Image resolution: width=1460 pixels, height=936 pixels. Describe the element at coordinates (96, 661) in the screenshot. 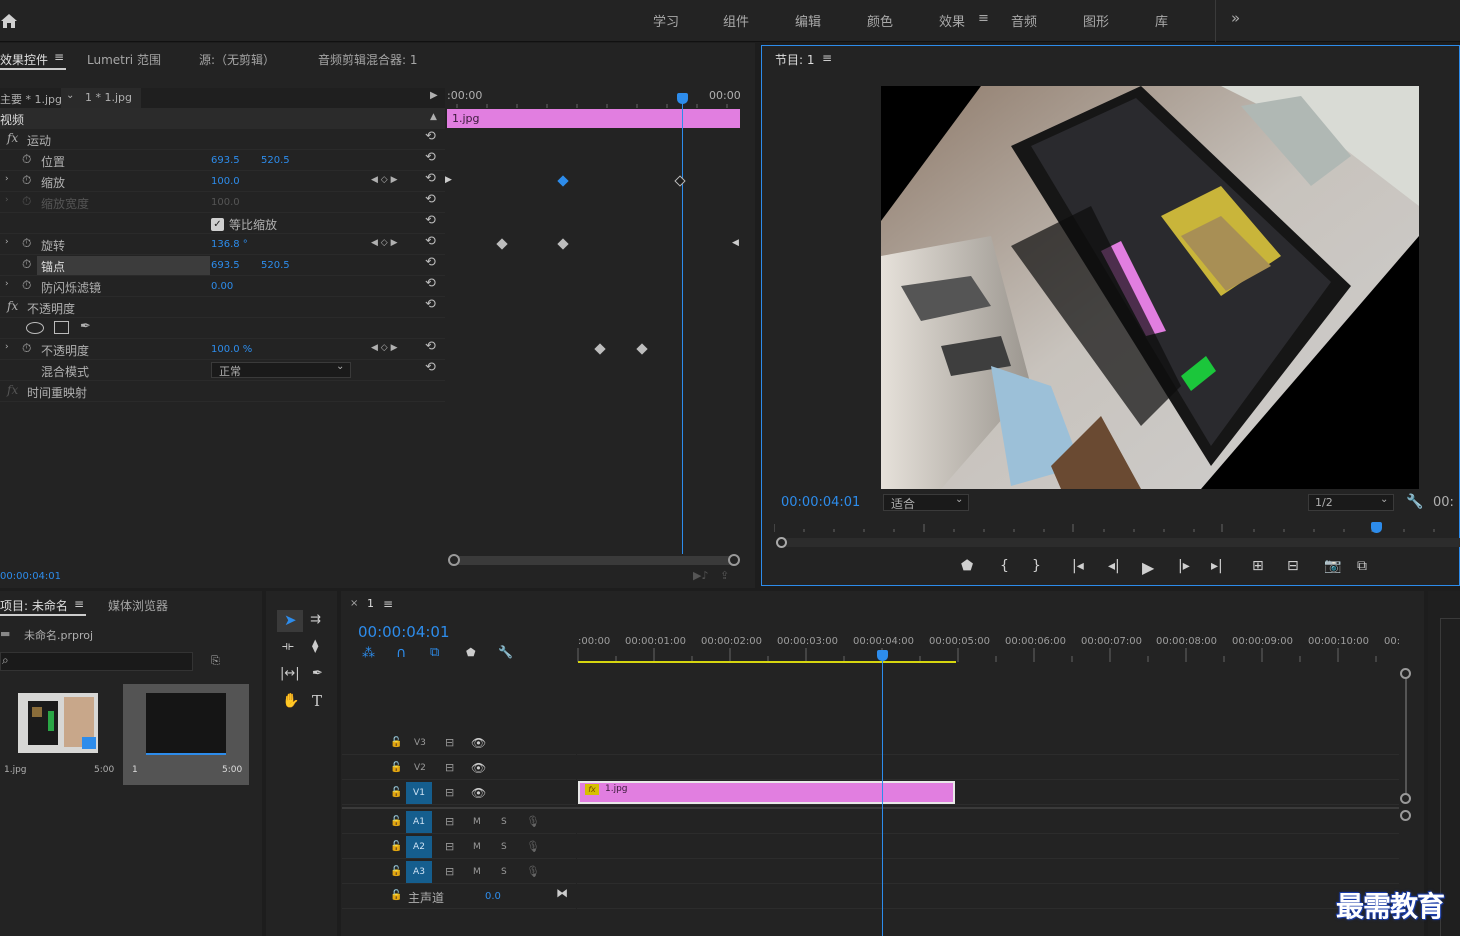

I see `project-search-input` at that location.